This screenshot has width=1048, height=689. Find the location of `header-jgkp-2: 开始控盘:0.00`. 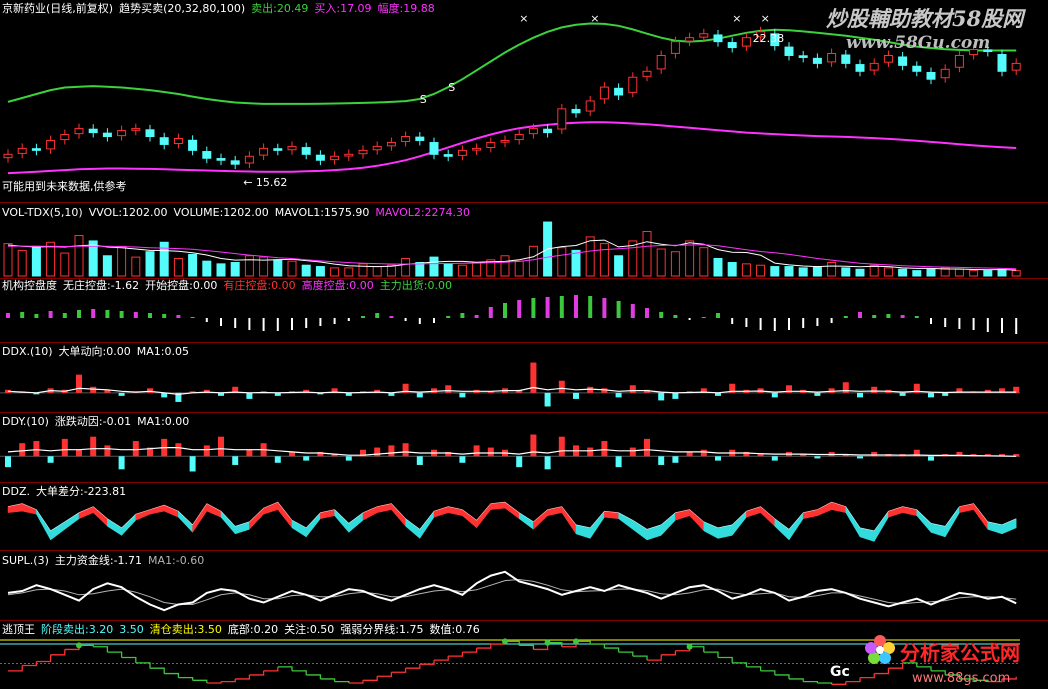

header-jgkp-2: 开始控盘:0.00 is located at coordinates (181, 285).